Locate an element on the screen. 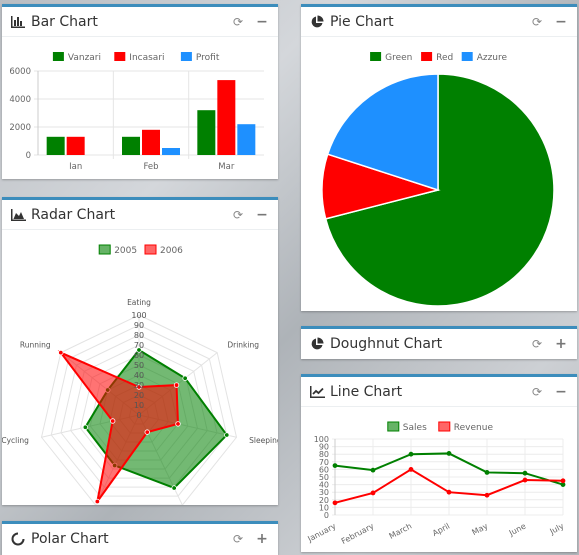  line-chart-header: Line Chart ⟳ − is located at coordinates (439, 392).